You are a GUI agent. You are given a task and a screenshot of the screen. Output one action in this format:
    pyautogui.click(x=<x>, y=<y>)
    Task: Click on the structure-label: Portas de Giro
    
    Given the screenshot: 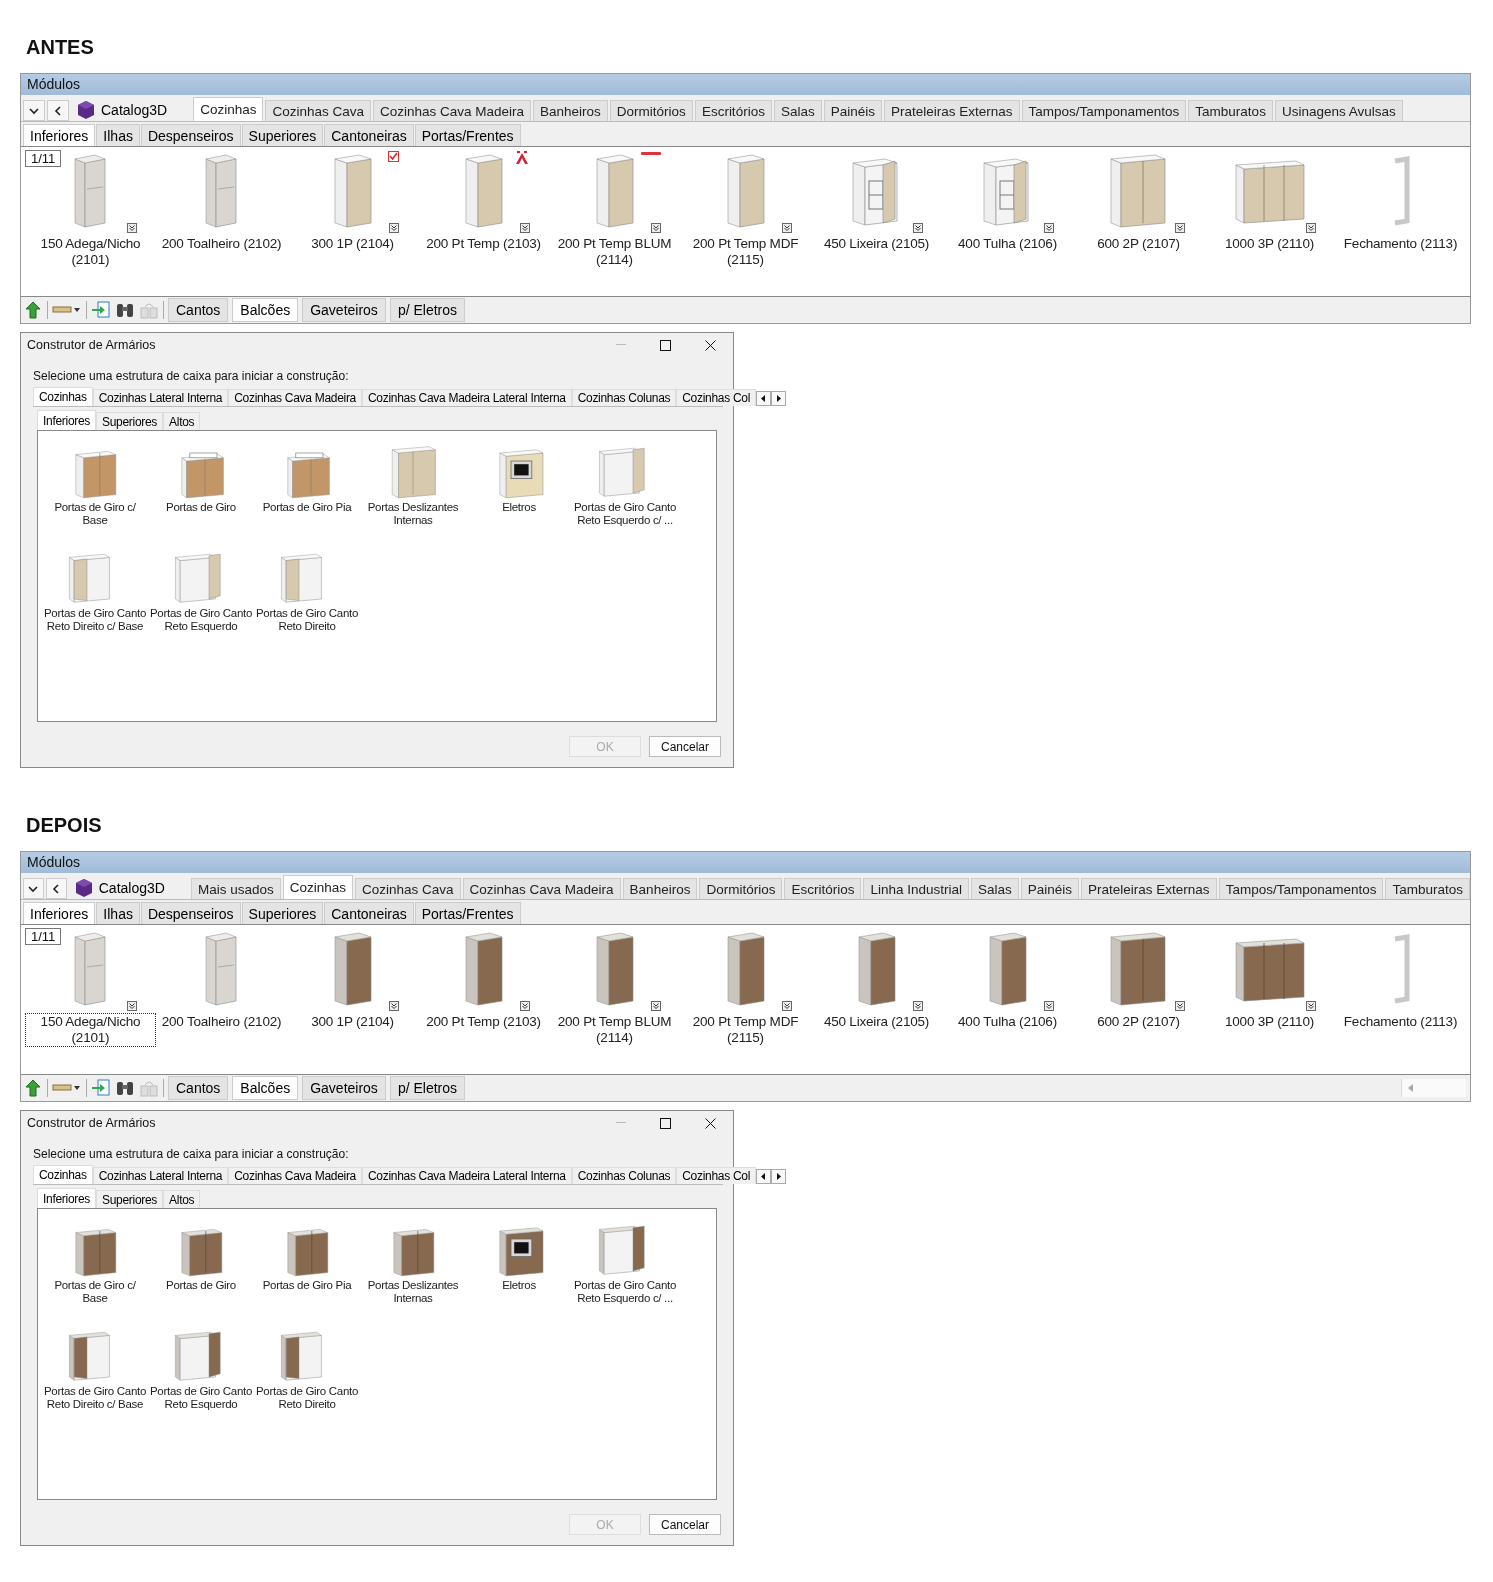 What is the action you would take?
    pyautogui.click(x=201, y=507)
    